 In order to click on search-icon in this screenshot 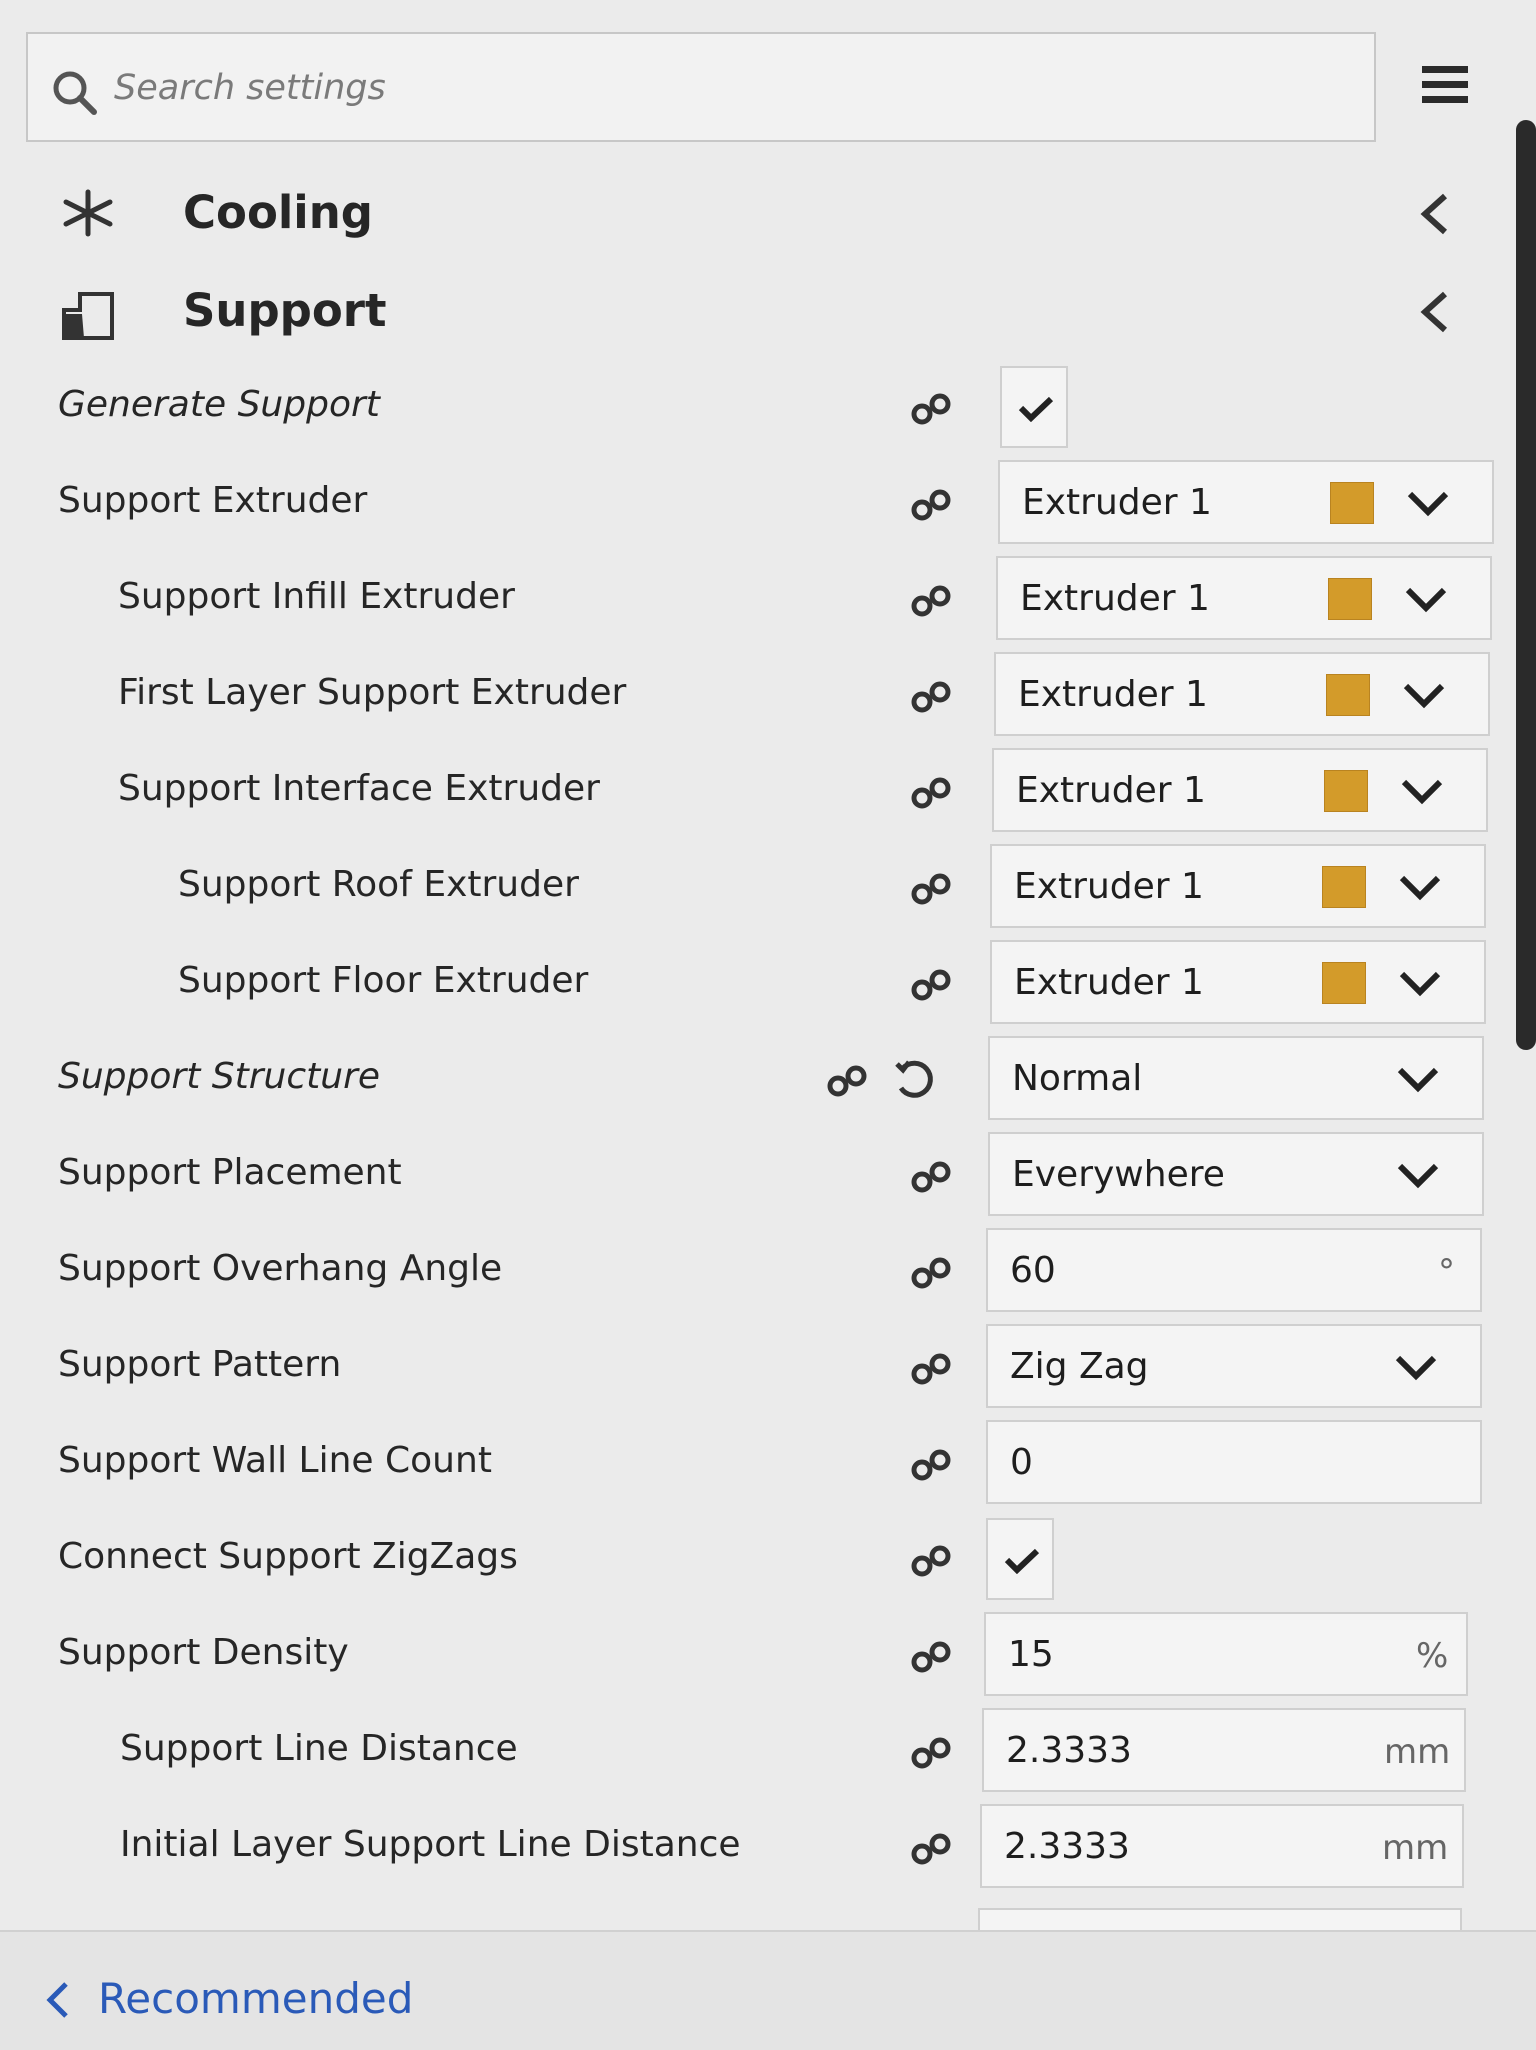, I will do `click(75, 93)`.